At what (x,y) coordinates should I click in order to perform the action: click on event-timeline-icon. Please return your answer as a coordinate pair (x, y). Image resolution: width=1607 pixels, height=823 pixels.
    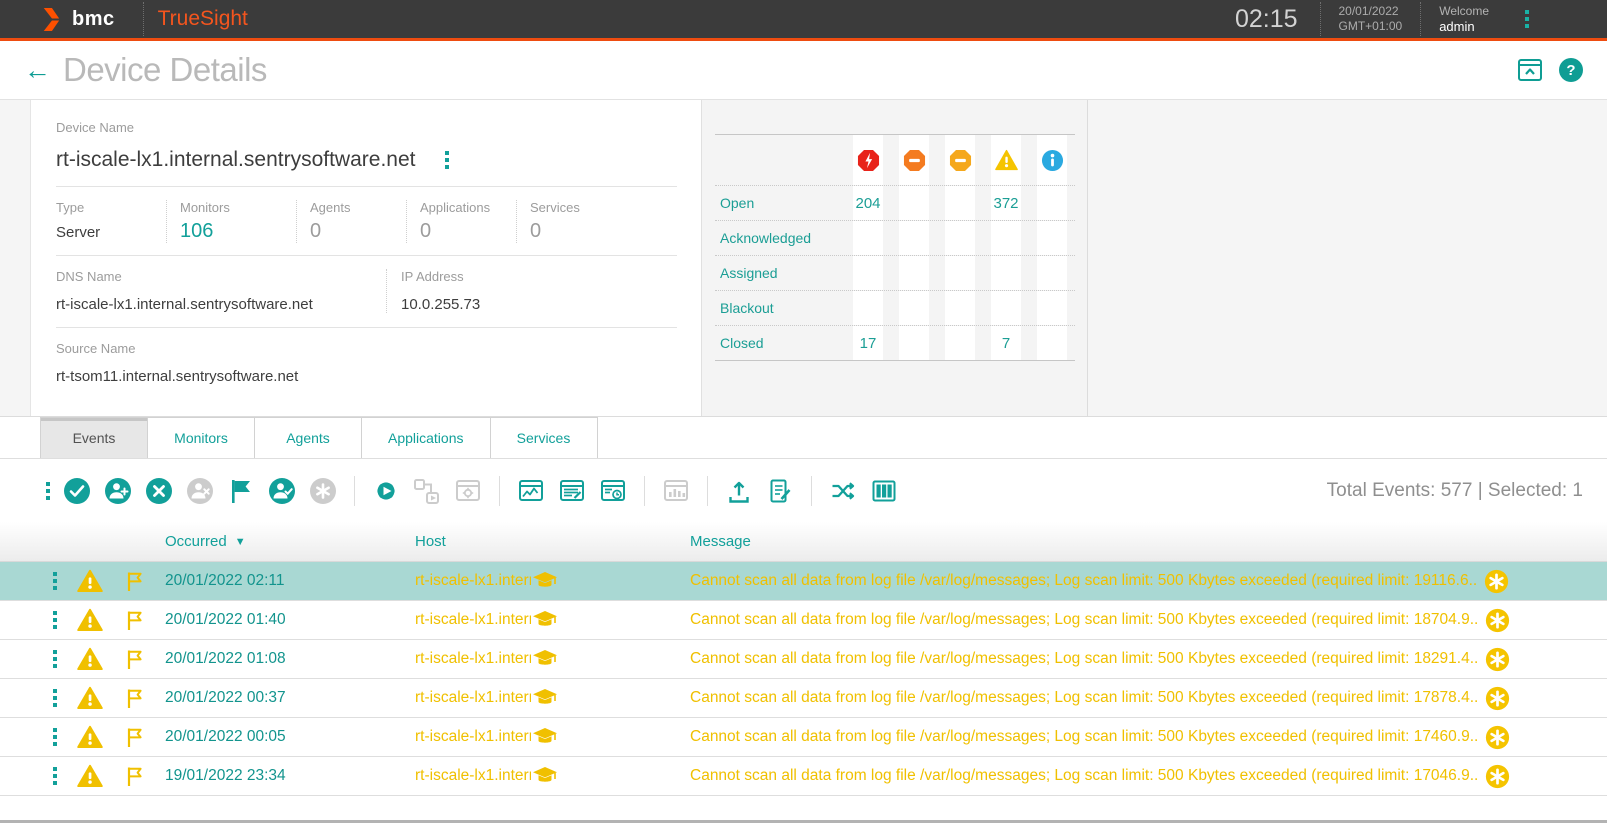
    Looking at the image, I should click on (613, 491).